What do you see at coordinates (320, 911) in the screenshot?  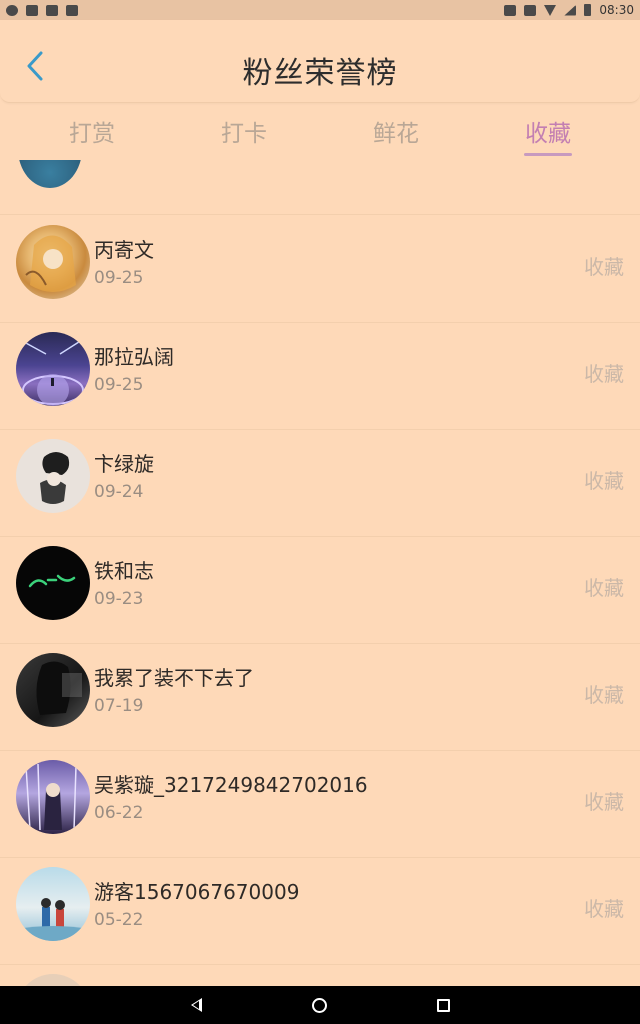 I see `list-item: 游客1567067670009 05-22 收藏` at bounding box center [320, 911].